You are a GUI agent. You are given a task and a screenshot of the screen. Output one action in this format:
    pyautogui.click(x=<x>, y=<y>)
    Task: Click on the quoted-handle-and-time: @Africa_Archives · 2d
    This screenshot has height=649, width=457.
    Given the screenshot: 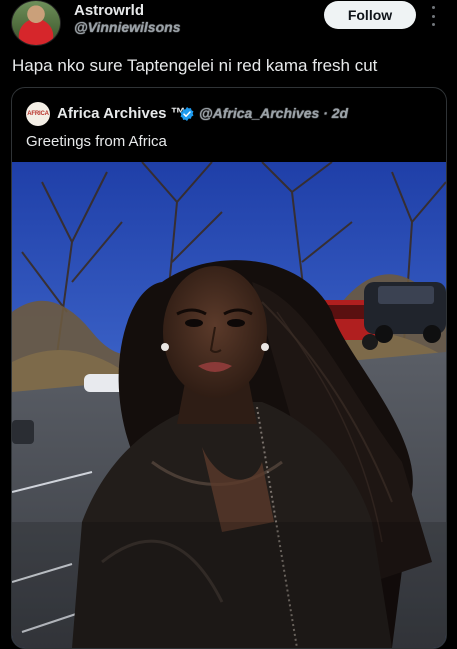 What is the action you would take?
    pyautogui.click(x=273, y=113)
    